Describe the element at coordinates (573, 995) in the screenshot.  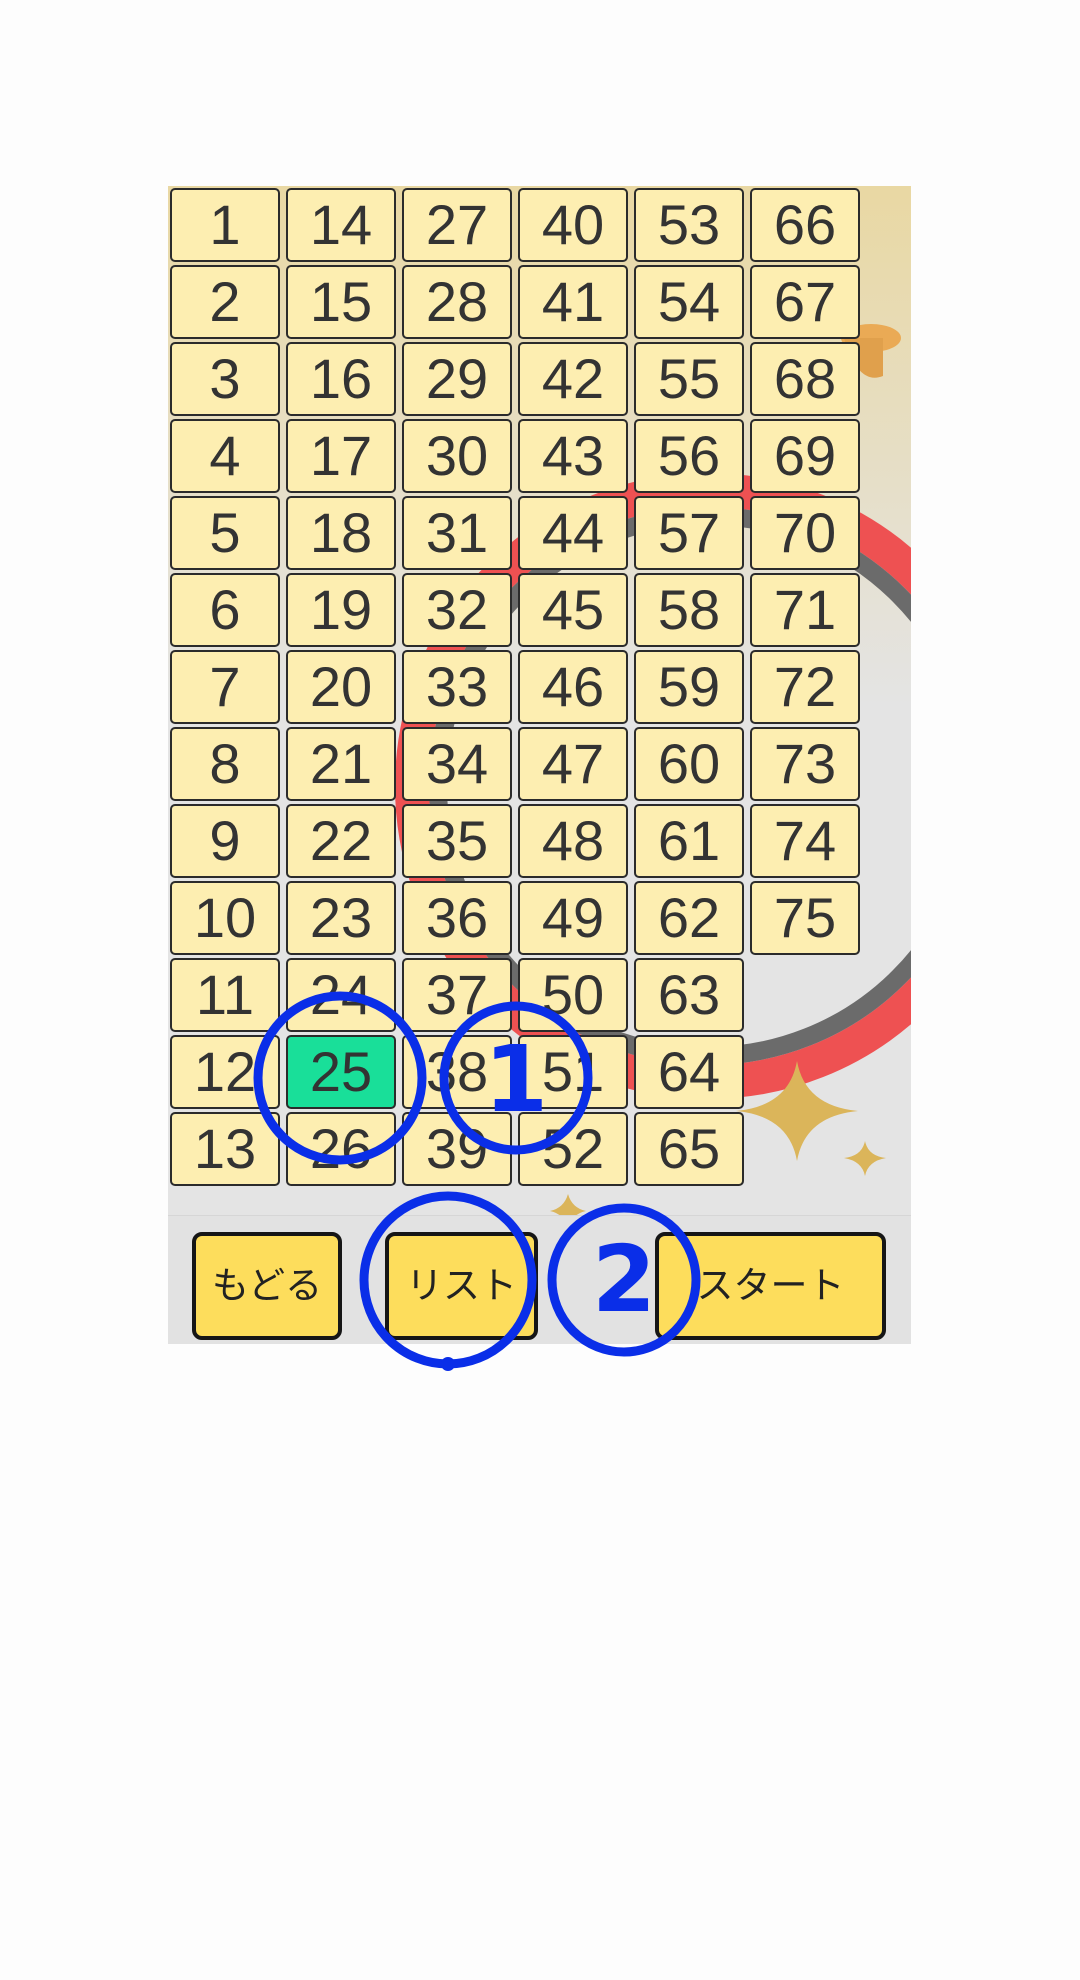
I see `number-cell-50: 50` at that location.